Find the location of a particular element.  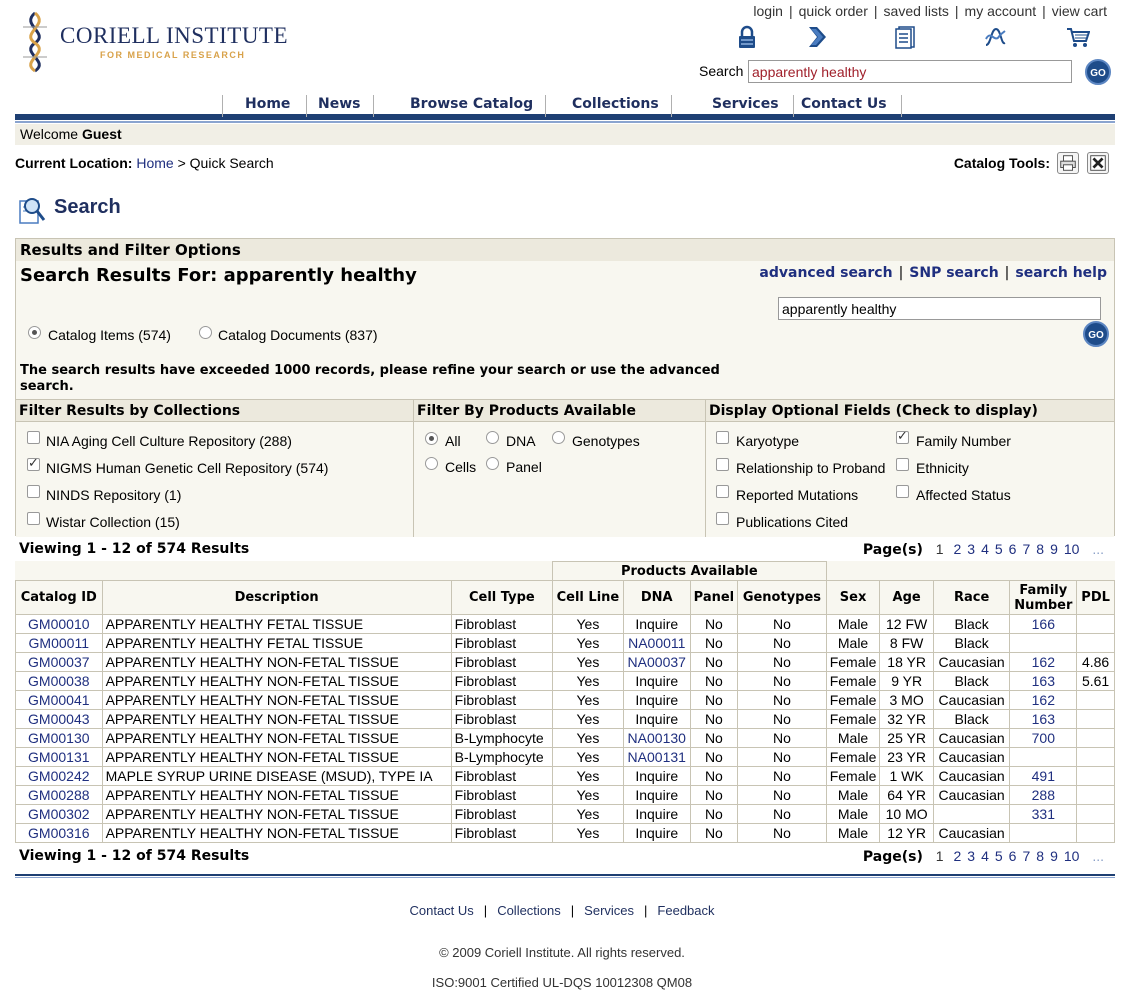

cell-catalog-id: GM00302 is located at coordinates (58, 814).